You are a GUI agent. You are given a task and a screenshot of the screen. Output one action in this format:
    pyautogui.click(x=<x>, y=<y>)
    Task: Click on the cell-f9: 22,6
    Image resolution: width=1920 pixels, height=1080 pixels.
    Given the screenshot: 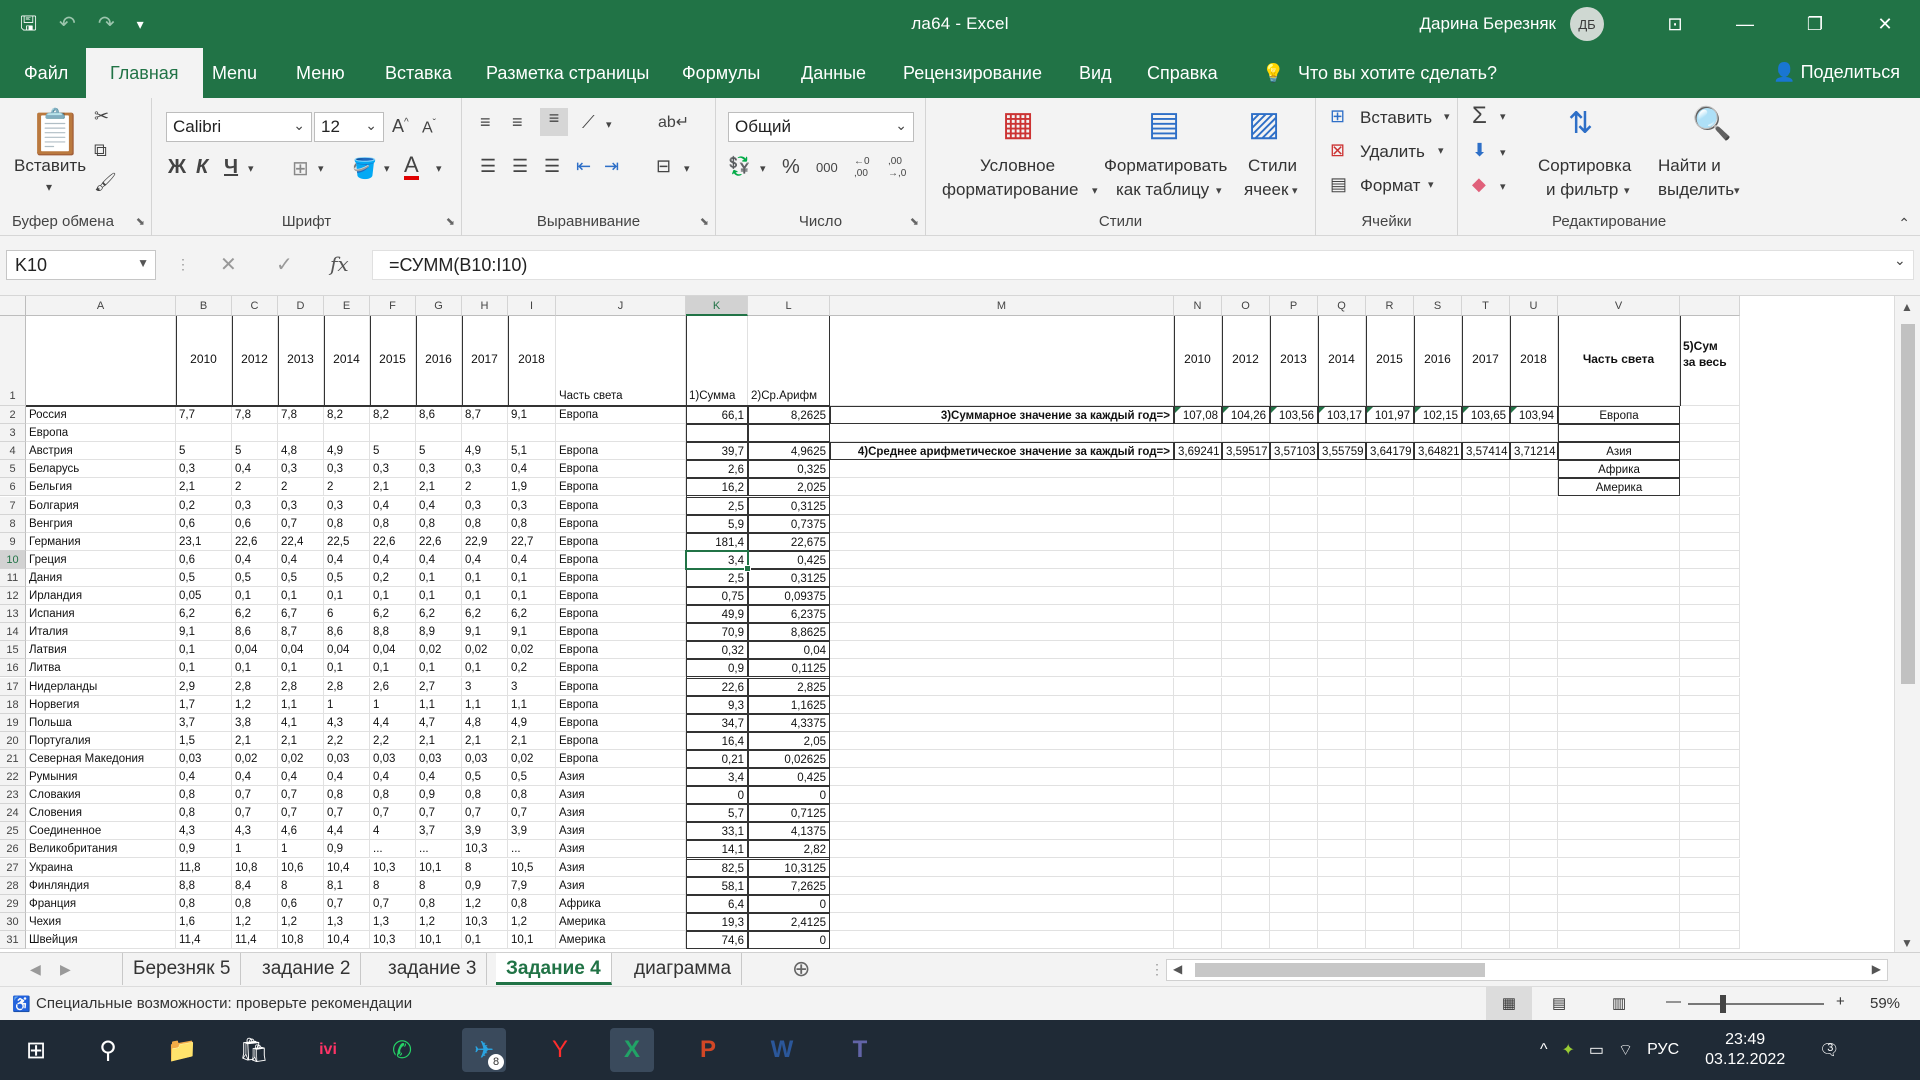 What is the action you would take?
    pyautogui.click(x=393, y=541)
    